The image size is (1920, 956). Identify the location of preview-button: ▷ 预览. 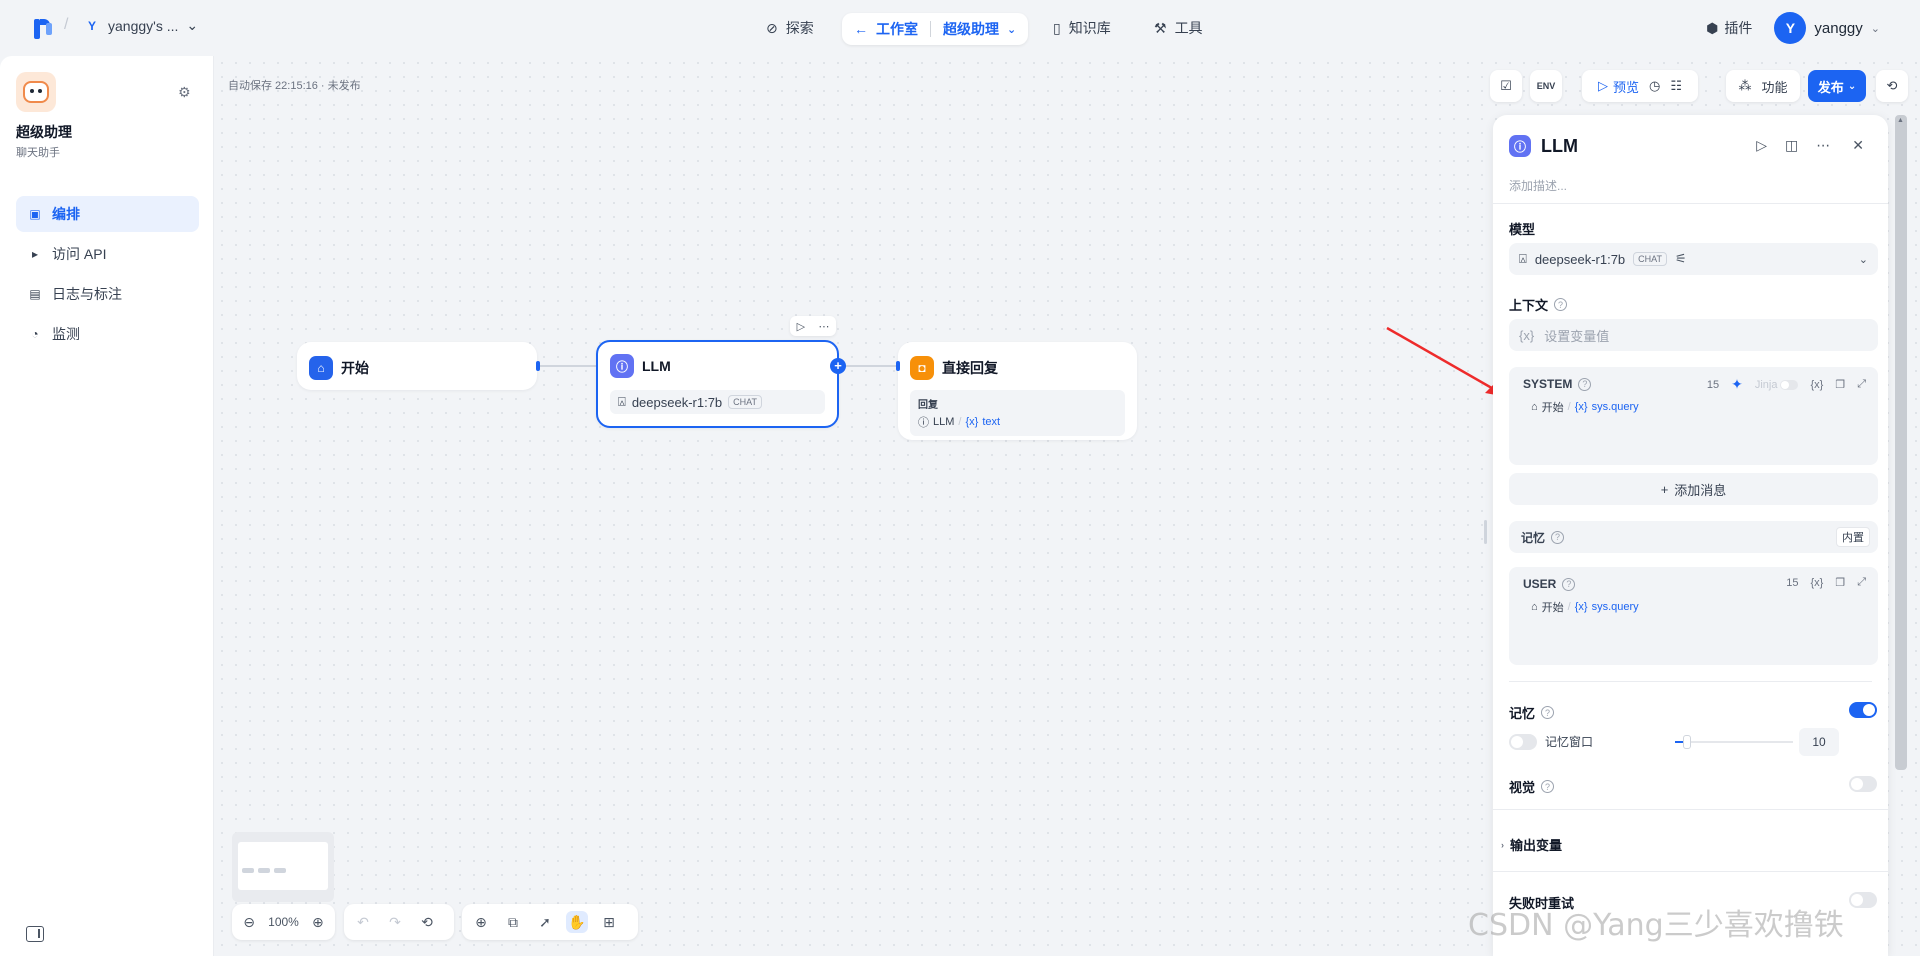
(1618, 86).